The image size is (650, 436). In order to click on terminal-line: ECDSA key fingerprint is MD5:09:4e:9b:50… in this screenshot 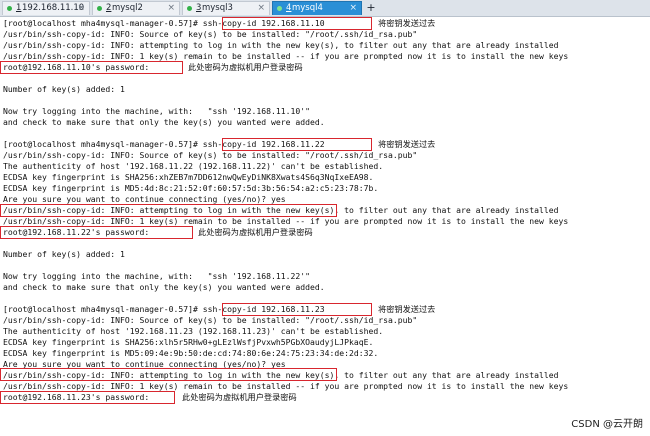, I will do `click(191, 353)`.